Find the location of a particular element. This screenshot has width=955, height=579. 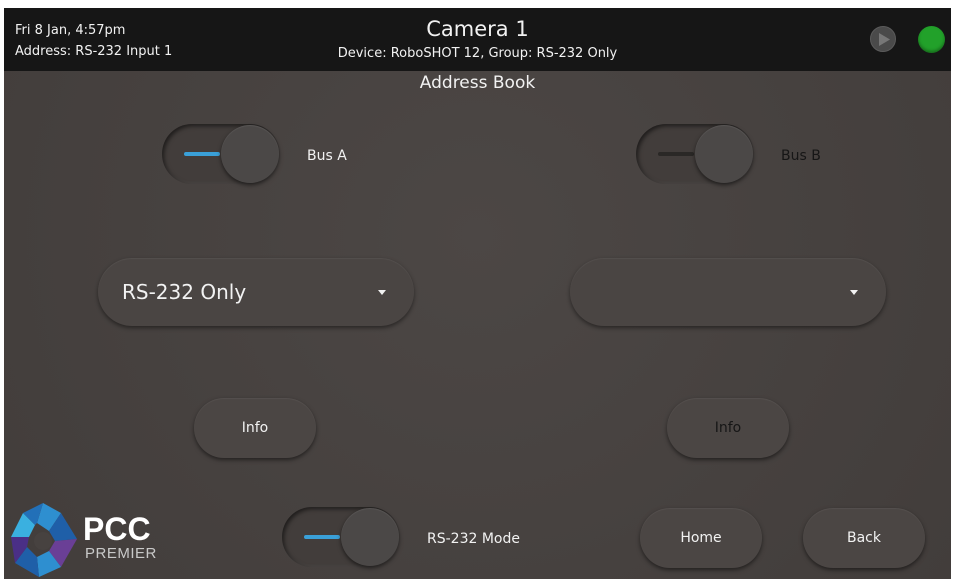

page-title: Camera 1 is located at coordinates (477, 29).